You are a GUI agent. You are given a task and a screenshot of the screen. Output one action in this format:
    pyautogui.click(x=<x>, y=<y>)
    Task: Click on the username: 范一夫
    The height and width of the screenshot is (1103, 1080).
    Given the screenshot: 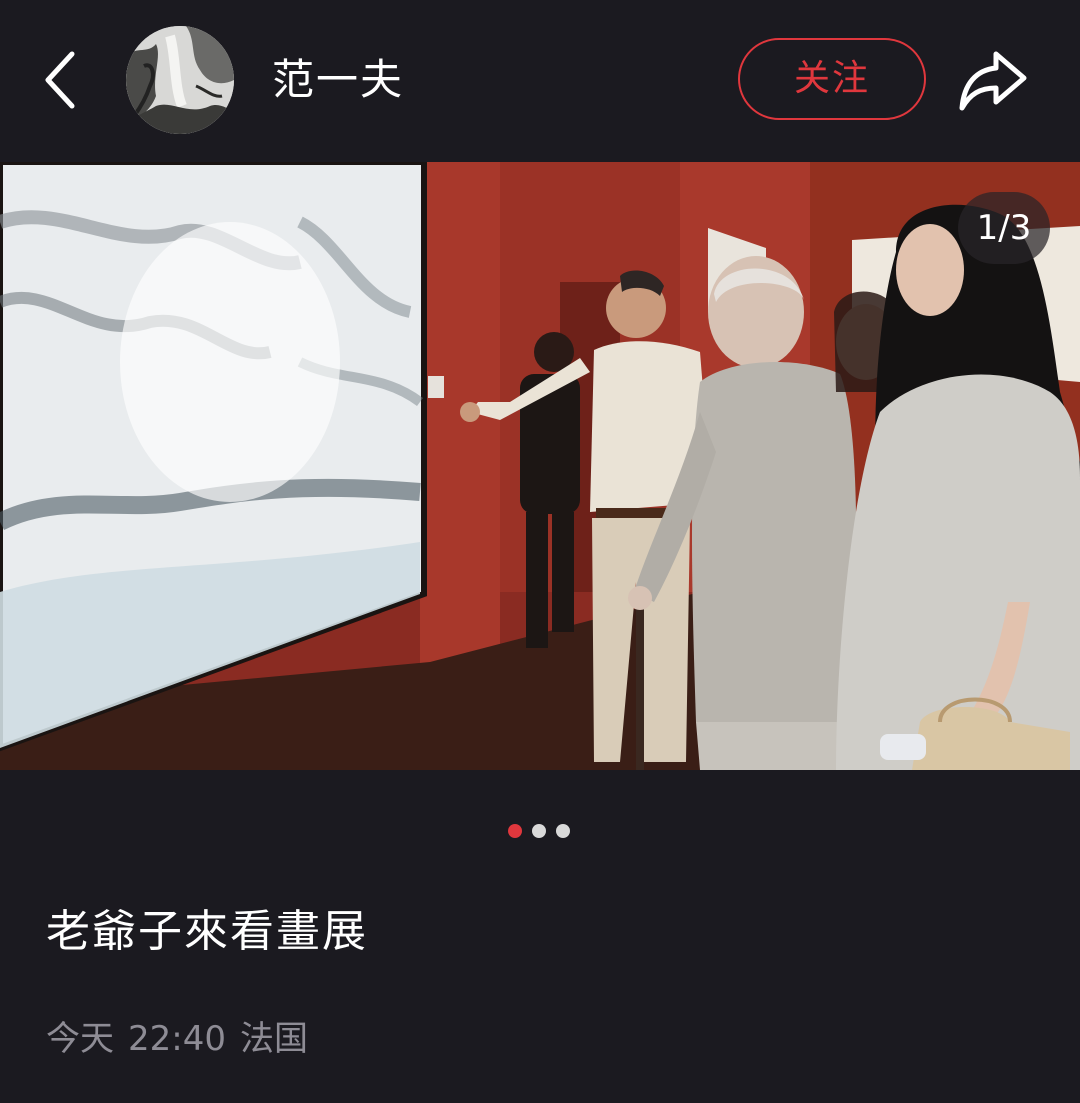 What is the action you would take?
    pyautogui.click(x=338, y=80)
    